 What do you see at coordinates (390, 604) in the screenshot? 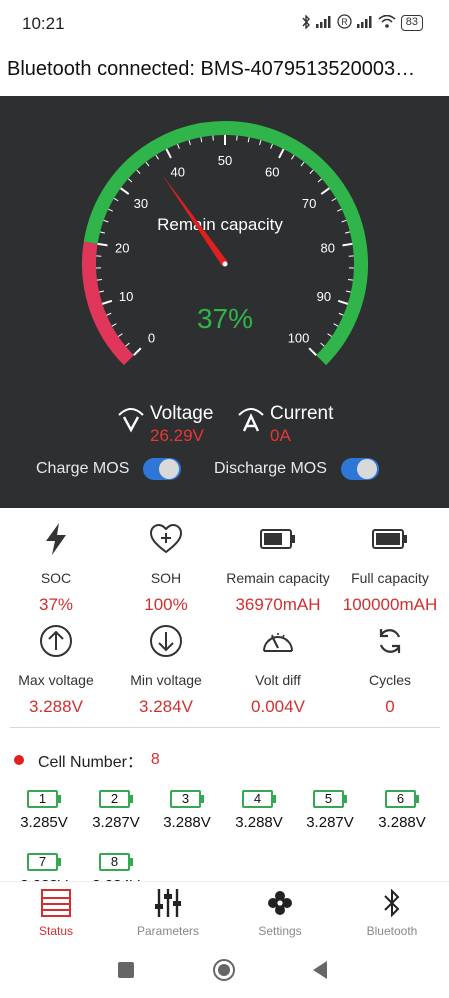
I see `stat-value: 100000mAH` at bounding box center [390, 604].